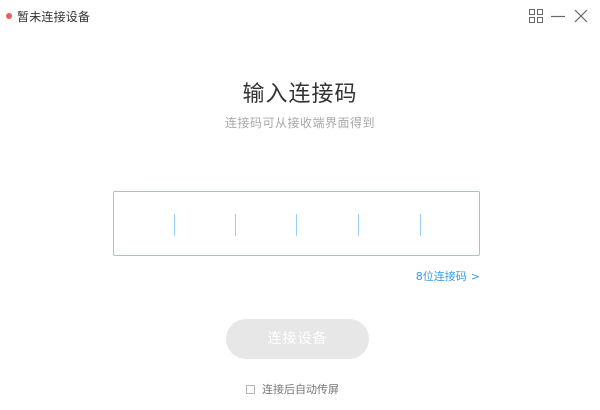  I want to click on page-title: 输入连接码, so click(300, 94).